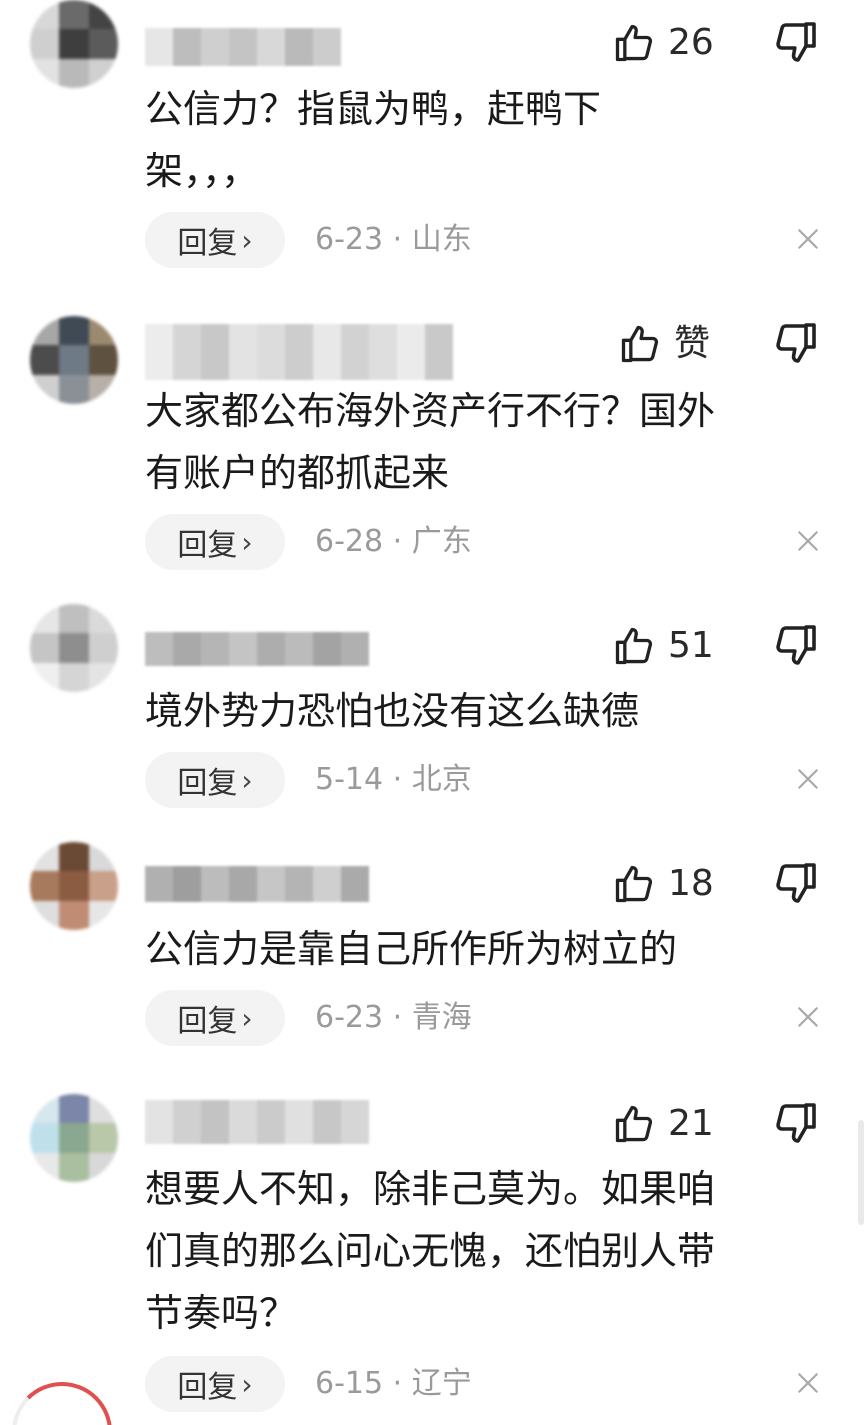  Describe the element at coordinates (441, 1017) in the screenshot. I see `comment-location: 青海` at that location.